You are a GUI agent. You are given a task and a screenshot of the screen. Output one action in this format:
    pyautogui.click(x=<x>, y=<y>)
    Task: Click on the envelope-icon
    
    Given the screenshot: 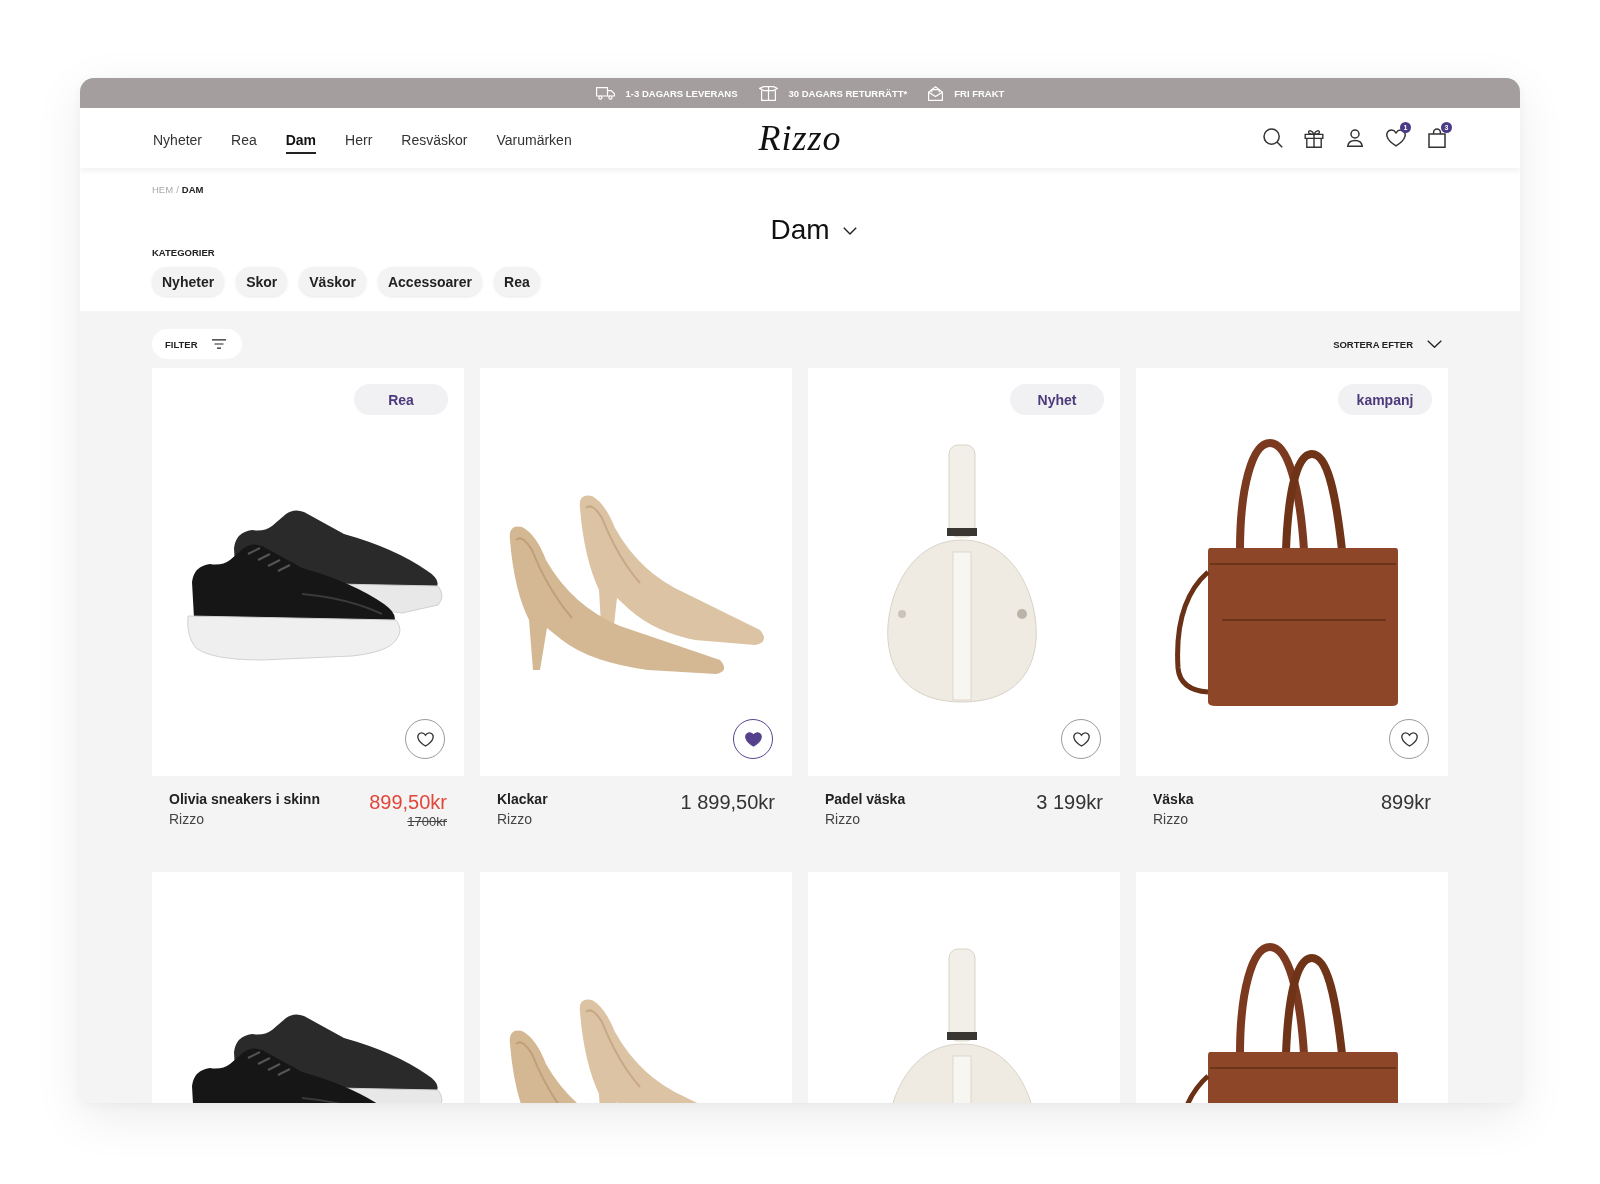 What is the action you would take?
    pyautogui.click(x=936, y=93)
    